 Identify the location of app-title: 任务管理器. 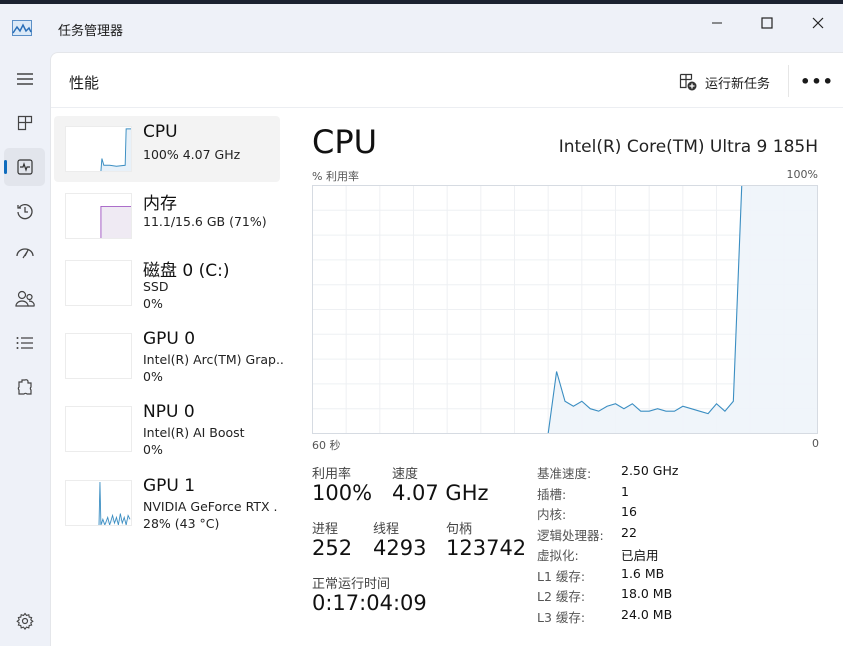
(91, 31).